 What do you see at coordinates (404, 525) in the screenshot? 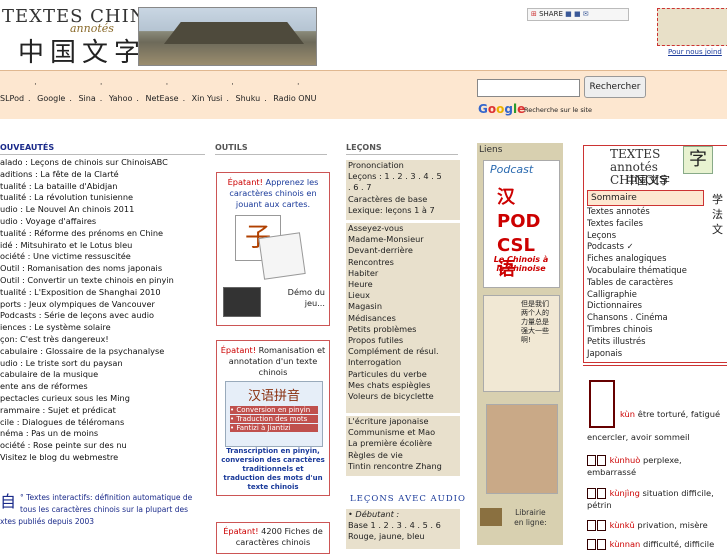
I see `lesson-link: Base 1 . 2 . 3 . 4 . 5 . 6` at bounding box center [404, 525].